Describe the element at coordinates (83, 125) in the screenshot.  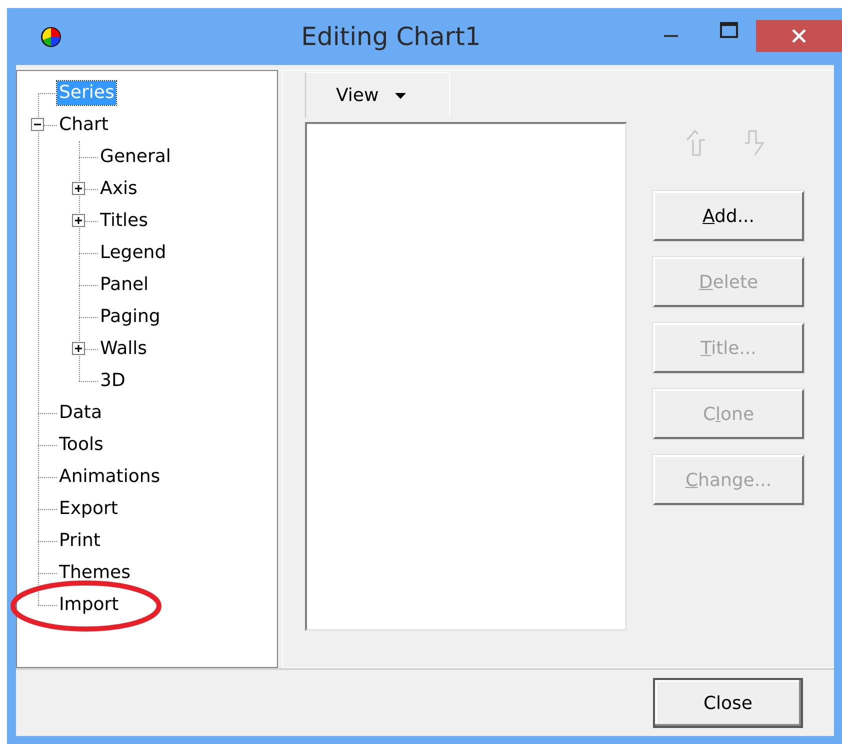
I see `tree-item: Chart` at that location.